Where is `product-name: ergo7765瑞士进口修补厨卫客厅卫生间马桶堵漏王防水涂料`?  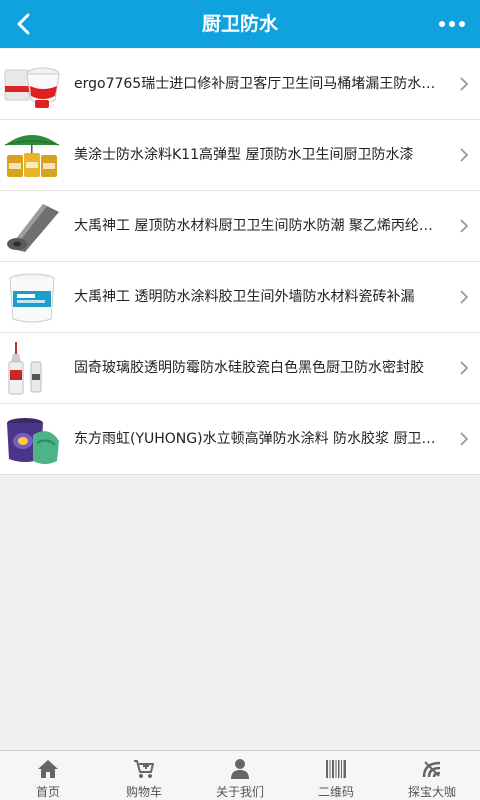 product-name: ergo7765瑞士进口修补厨卫客厅卫生间马桶堵漏王防水涂料 is located at coordinates (256, 84).